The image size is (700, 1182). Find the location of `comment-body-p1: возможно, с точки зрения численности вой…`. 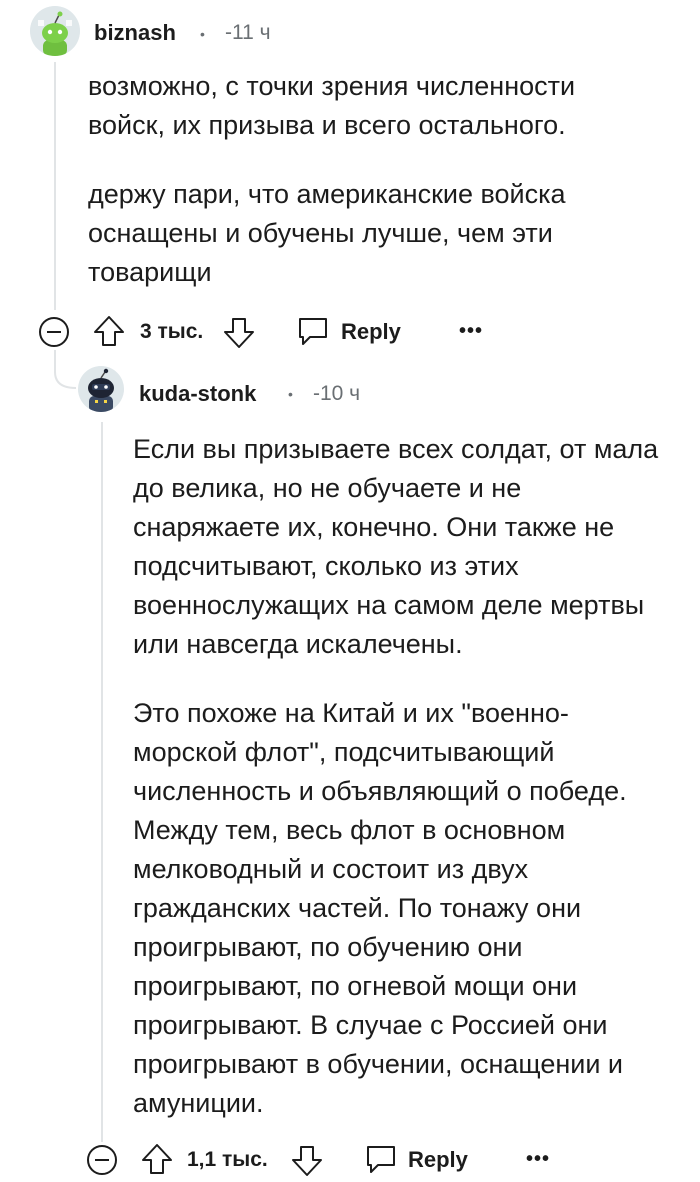

comment-body-p1: возможно, с точки зрения численности вой… is located at coordinates (332, 105).